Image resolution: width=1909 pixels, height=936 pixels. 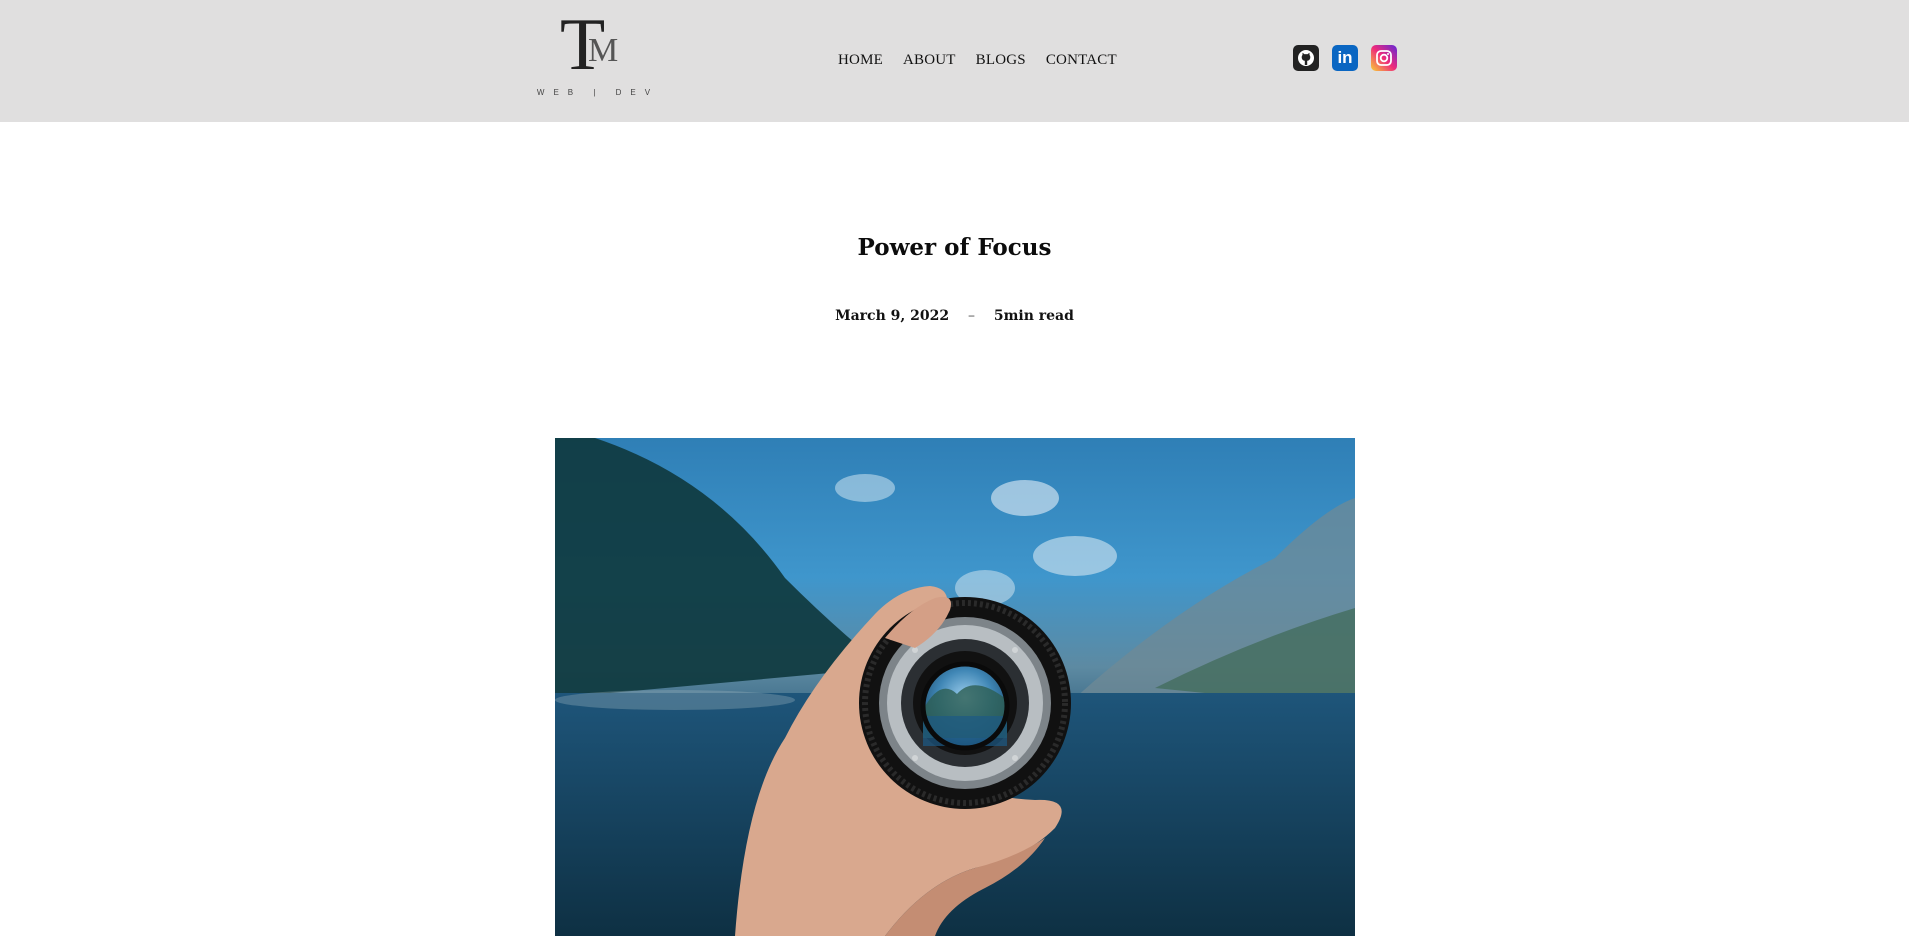 What do you see at coordinates (929, 60) in the screenshot?
I see `nav-about: ABOUT` at bounding box center [929, 60].